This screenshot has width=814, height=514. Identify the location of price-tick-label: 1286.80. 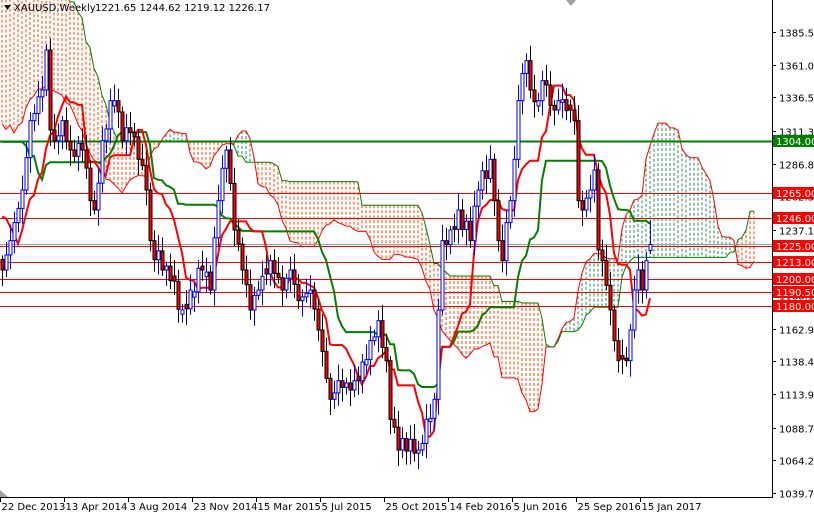
(796, 166).